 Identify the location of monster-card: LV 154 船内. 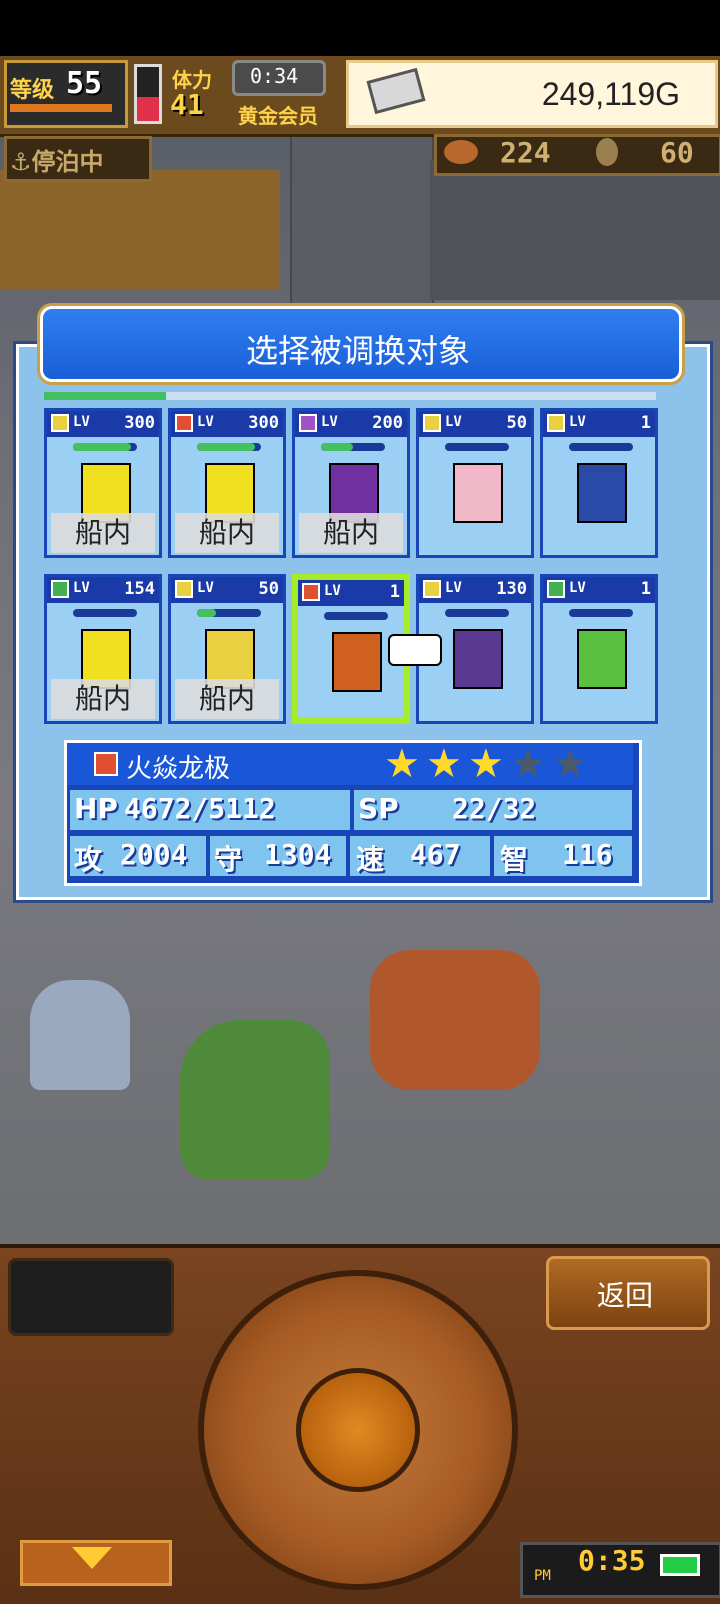
(103, 649).